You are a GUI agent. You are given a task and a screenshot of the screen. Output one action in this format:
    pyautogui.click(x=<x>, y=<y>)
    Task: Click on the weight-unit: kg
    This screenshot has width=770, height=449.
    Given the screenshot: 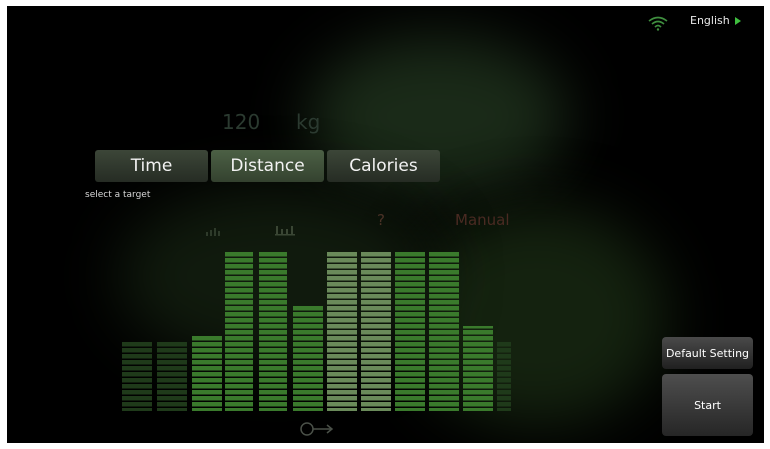 What is the action you would take?
    pyautogui.click(x=308, y=122)
    